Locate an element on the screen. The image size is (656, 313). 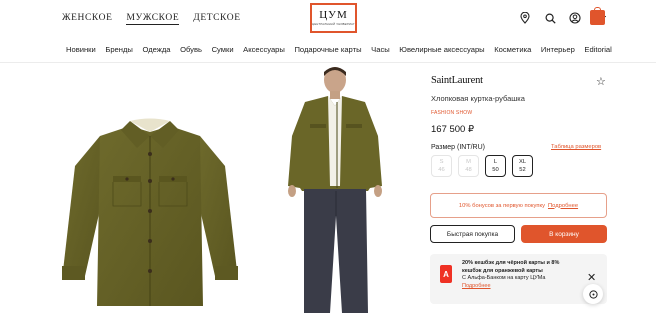
tab-men: МУЖСКОЕ is located at coordinates (153, 19).